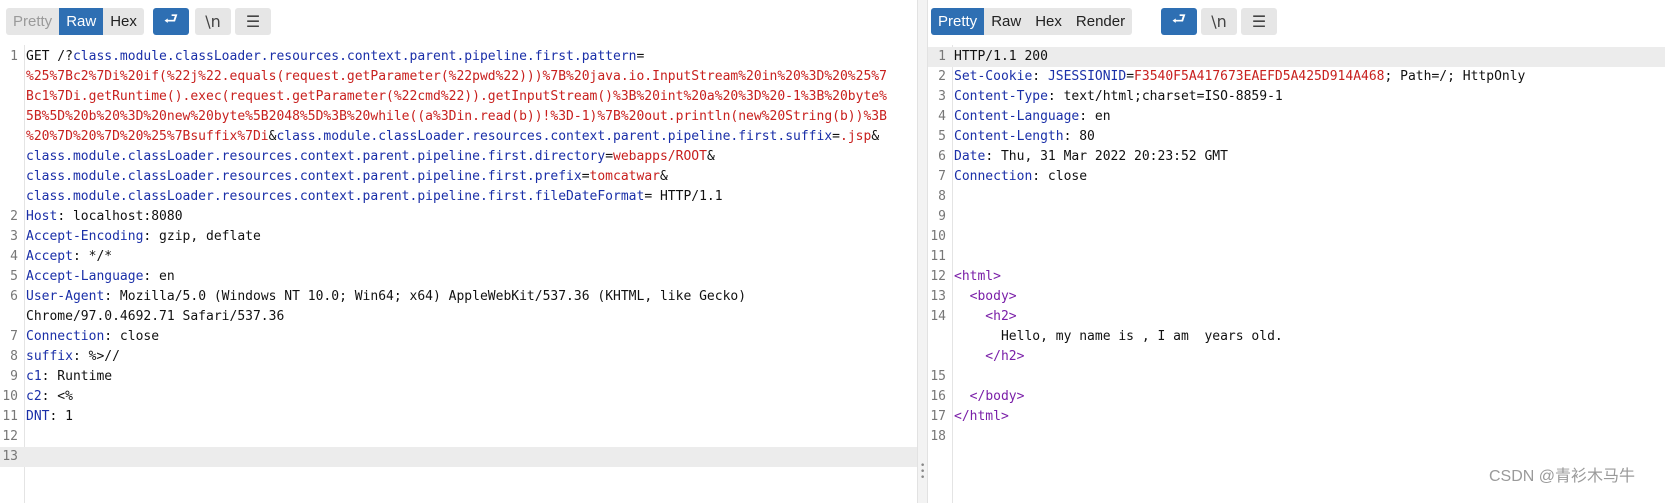 This screenshot has width=1665, height=503. Describe the element at coordinates (1296, 217) in the screenshot. I see `code-line: 9` at that location.